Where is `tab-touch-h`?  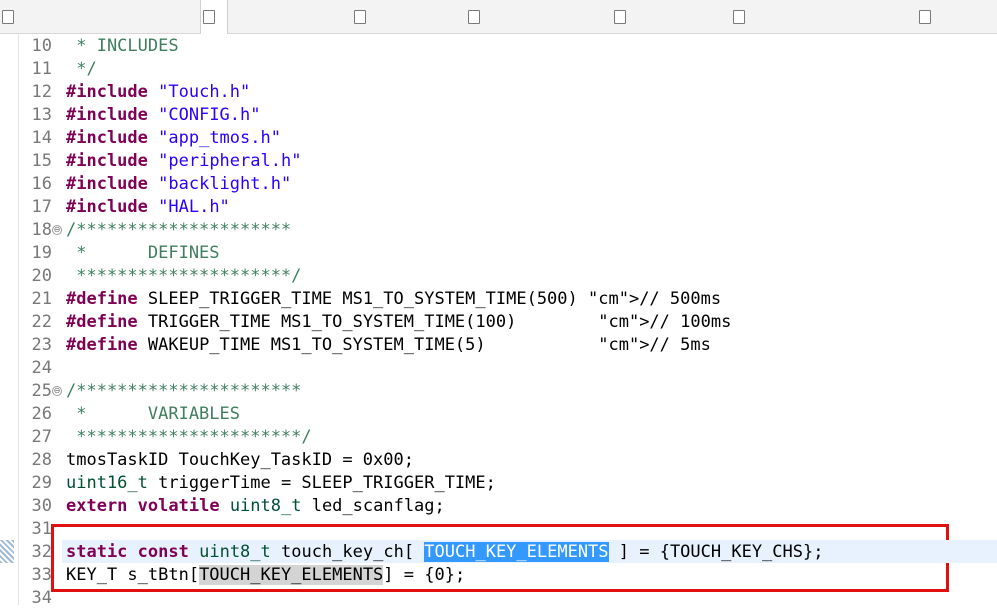
tab-touch-h is located at coordinates (622, 16).